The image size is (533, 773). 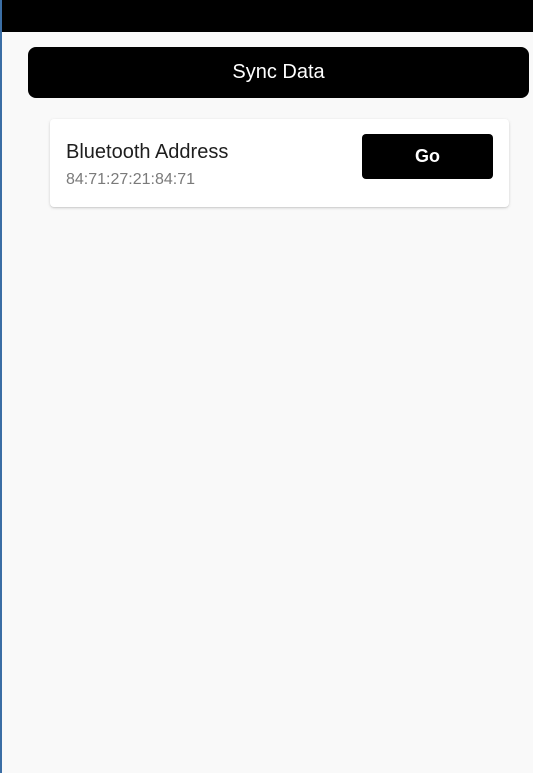 I want to click on device-address-value: 84:71:27:21:84:71, so click(x=131, y=179).